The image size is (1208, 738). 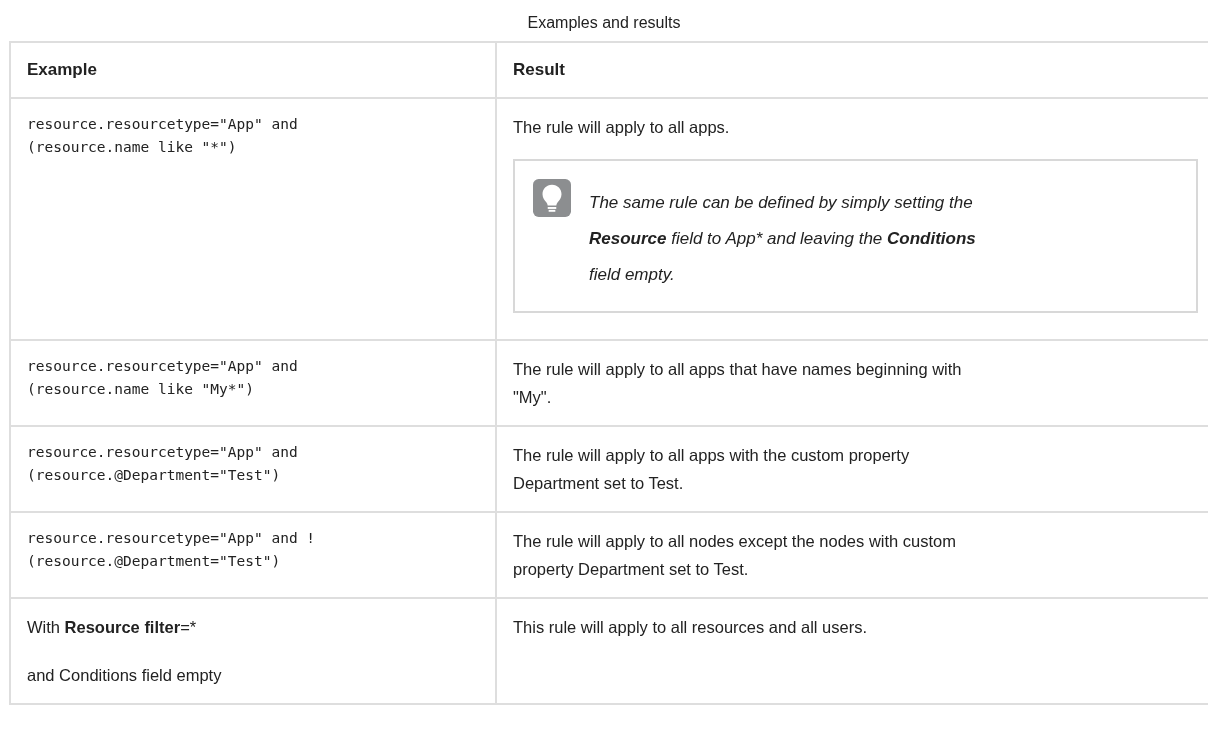 I want to click on result-text: This rule will apply to all resources and all users., so click(x=690, y=627).